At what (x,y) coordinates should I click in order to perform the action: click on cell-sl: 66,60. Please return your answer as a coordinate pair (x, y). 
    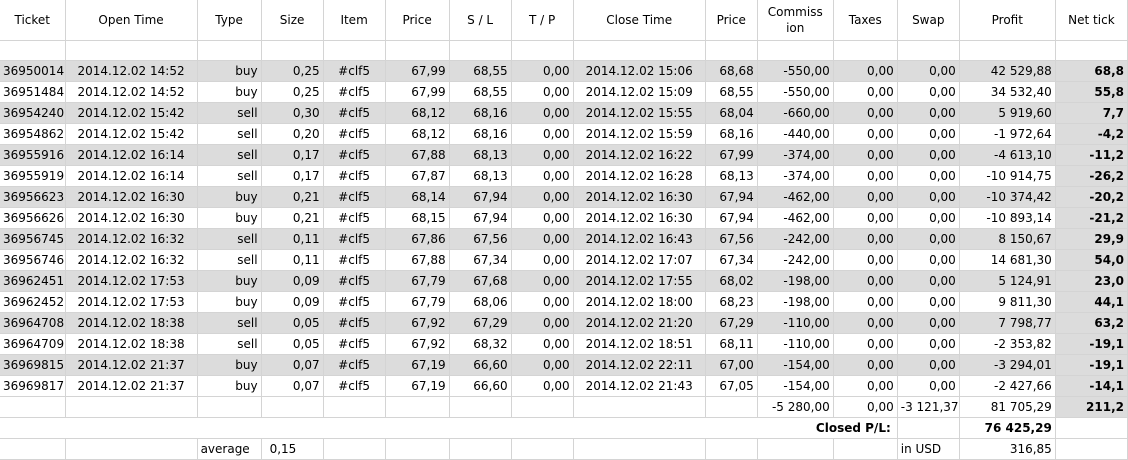
    Looking at the image, I should click on (480, 386).